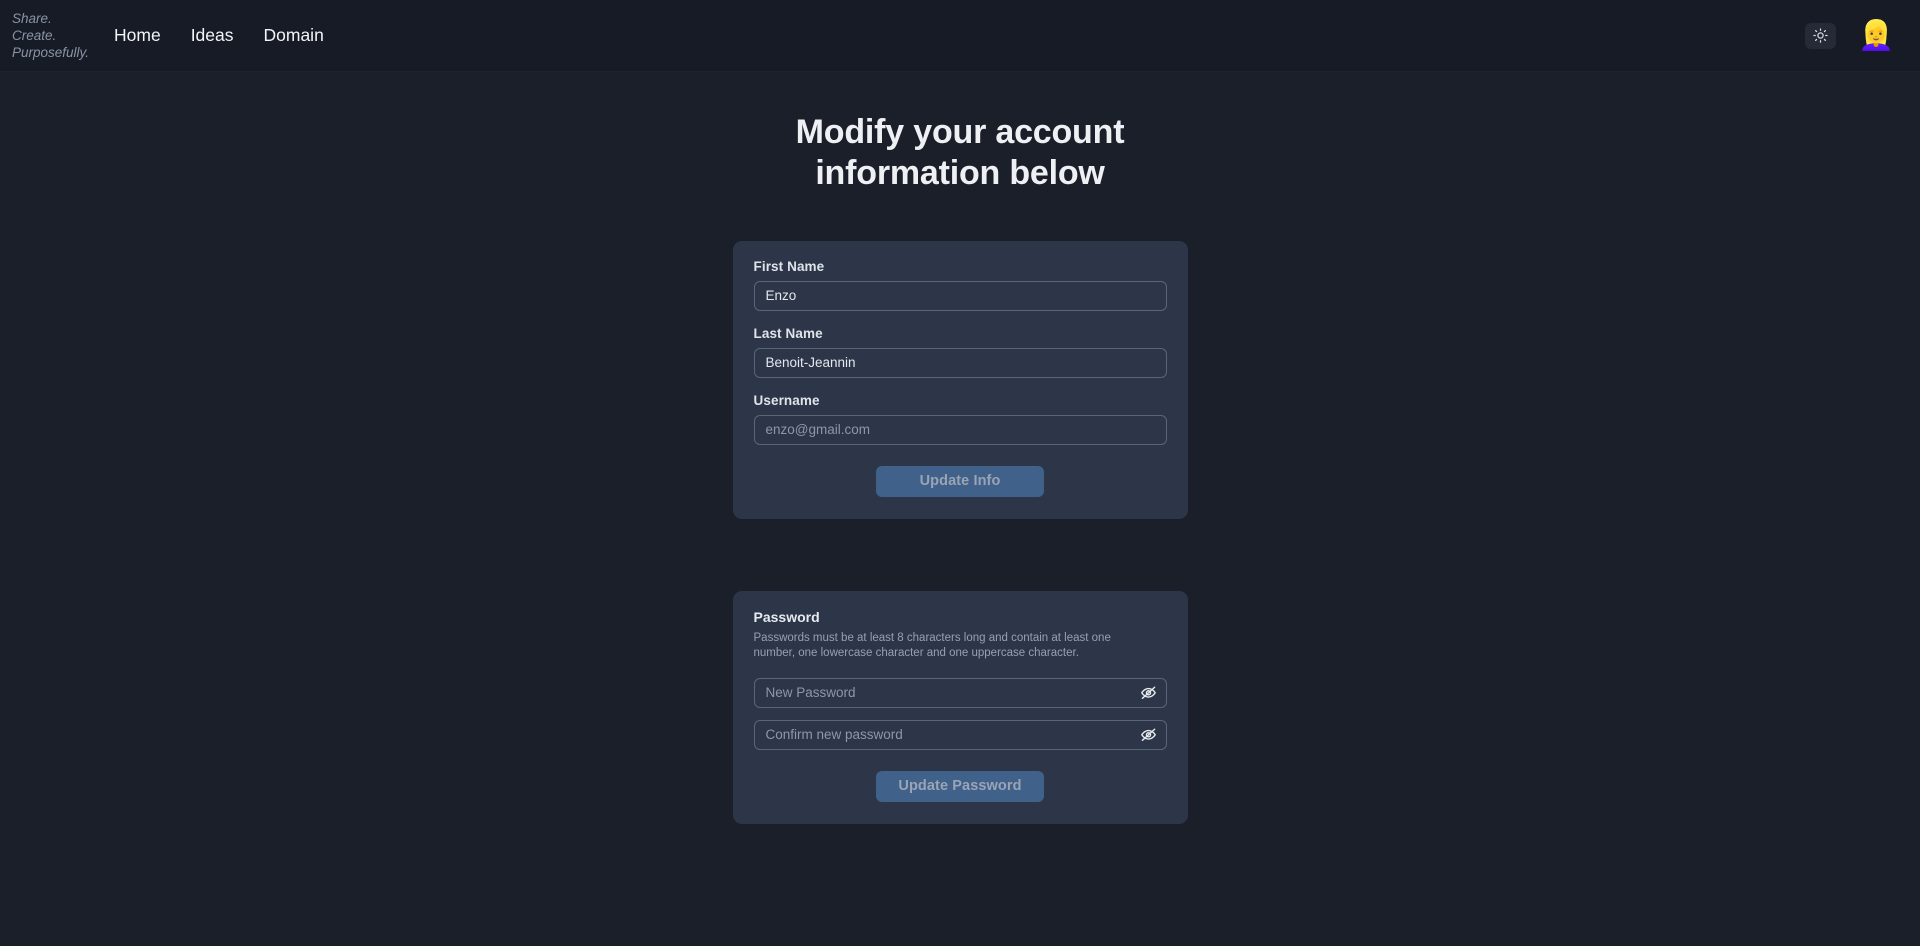  I want to click on toggle-new-password-visibility-button, so click(1149, 693).